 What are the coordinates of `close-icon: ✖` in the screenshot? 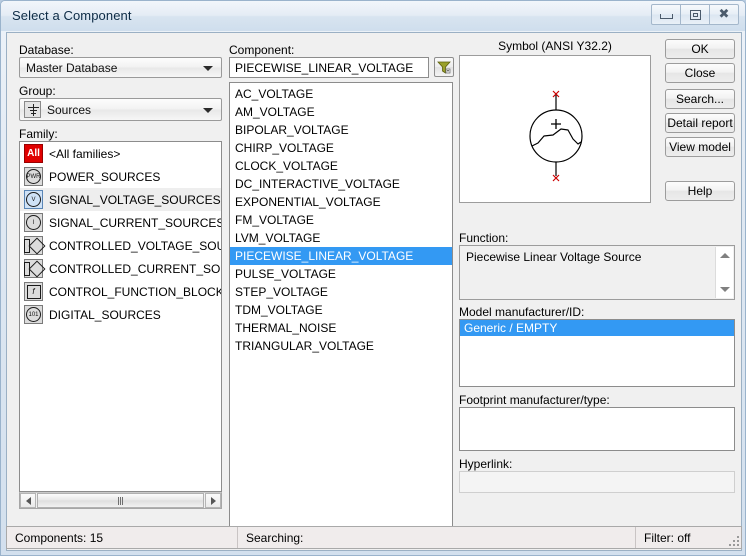 It's located at (724, 14).